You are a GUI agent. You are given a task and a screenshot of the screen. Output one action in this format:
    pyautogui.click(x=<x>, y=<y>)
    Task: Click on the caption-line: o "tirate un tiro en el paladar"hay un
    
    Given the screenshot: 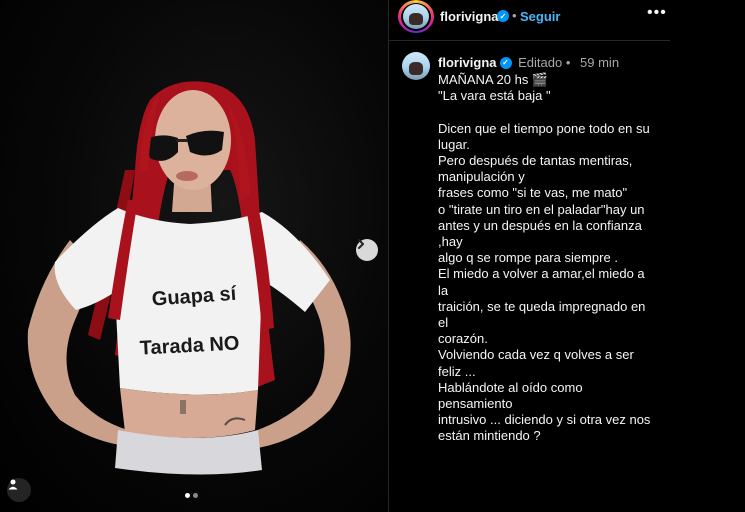 What is the action you would take?
    pyautogui.click(x=541, y=209)
    